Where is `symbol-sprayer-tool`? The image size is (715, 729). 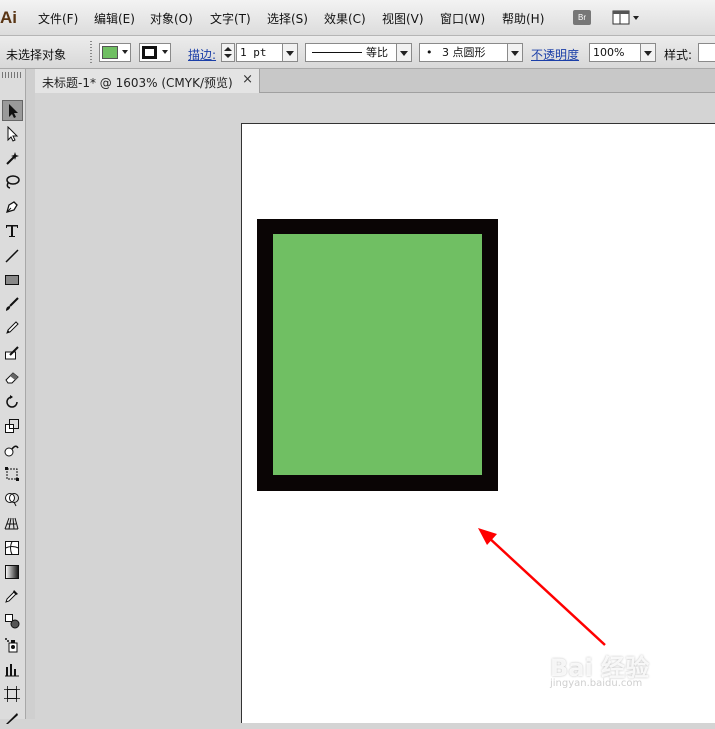
symbol-sprayer-tool is located at coordinates (12, 645).